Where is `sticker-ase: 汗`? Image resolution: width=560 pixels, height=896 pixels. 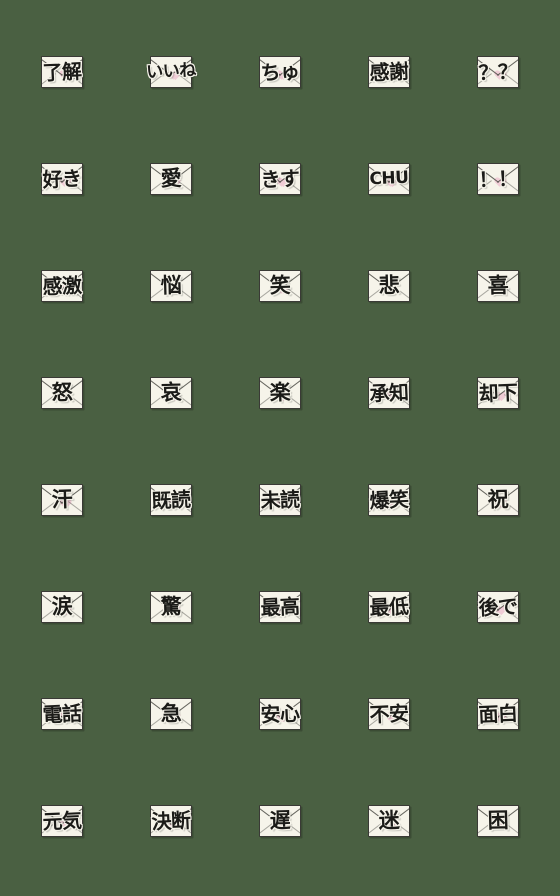
sticker-ase: 汗 is located at coordinates (62, 499).